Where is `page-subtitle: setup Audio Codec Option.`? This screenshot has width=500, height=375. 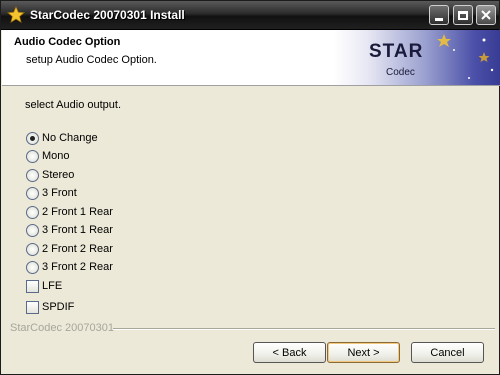
page-subtitle: setup Audio Codec Option. is located at coordinates (91, 60).